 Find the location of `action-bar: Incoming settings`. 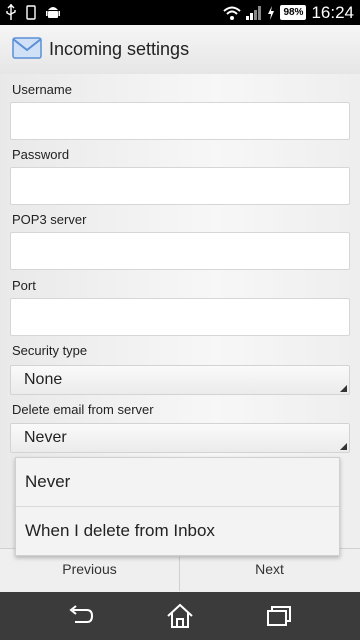

action-bar: Incoming settings is located at coordinates (180, 50).